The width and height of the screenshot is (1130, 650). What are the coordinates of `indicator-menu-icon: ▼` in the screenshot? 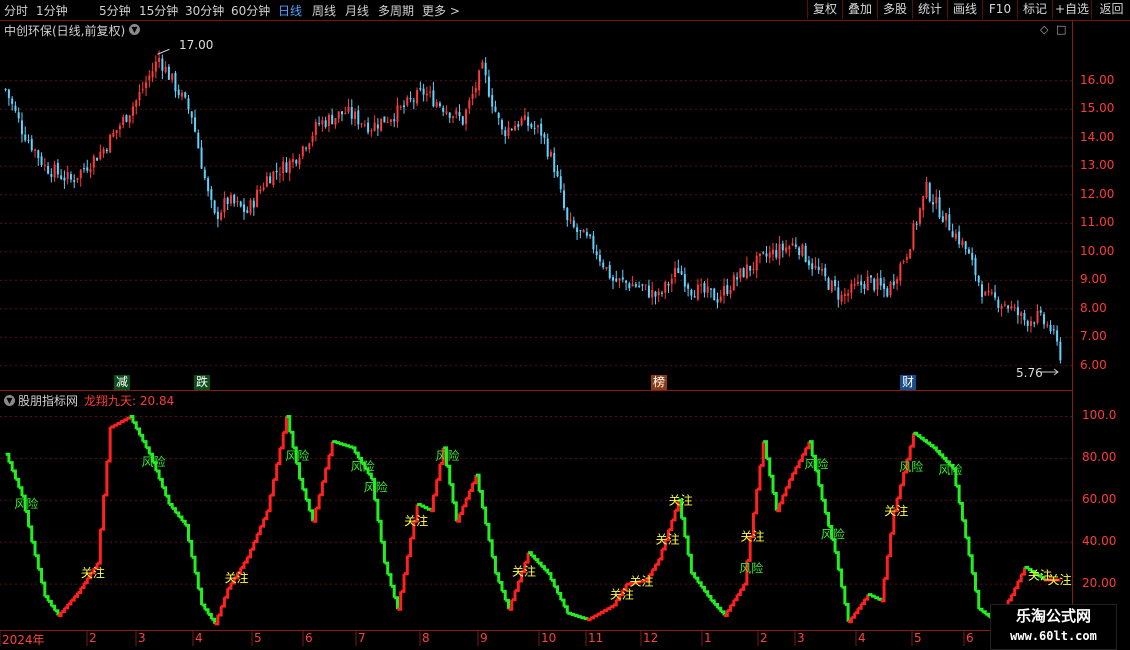 It's located at (9, 400).